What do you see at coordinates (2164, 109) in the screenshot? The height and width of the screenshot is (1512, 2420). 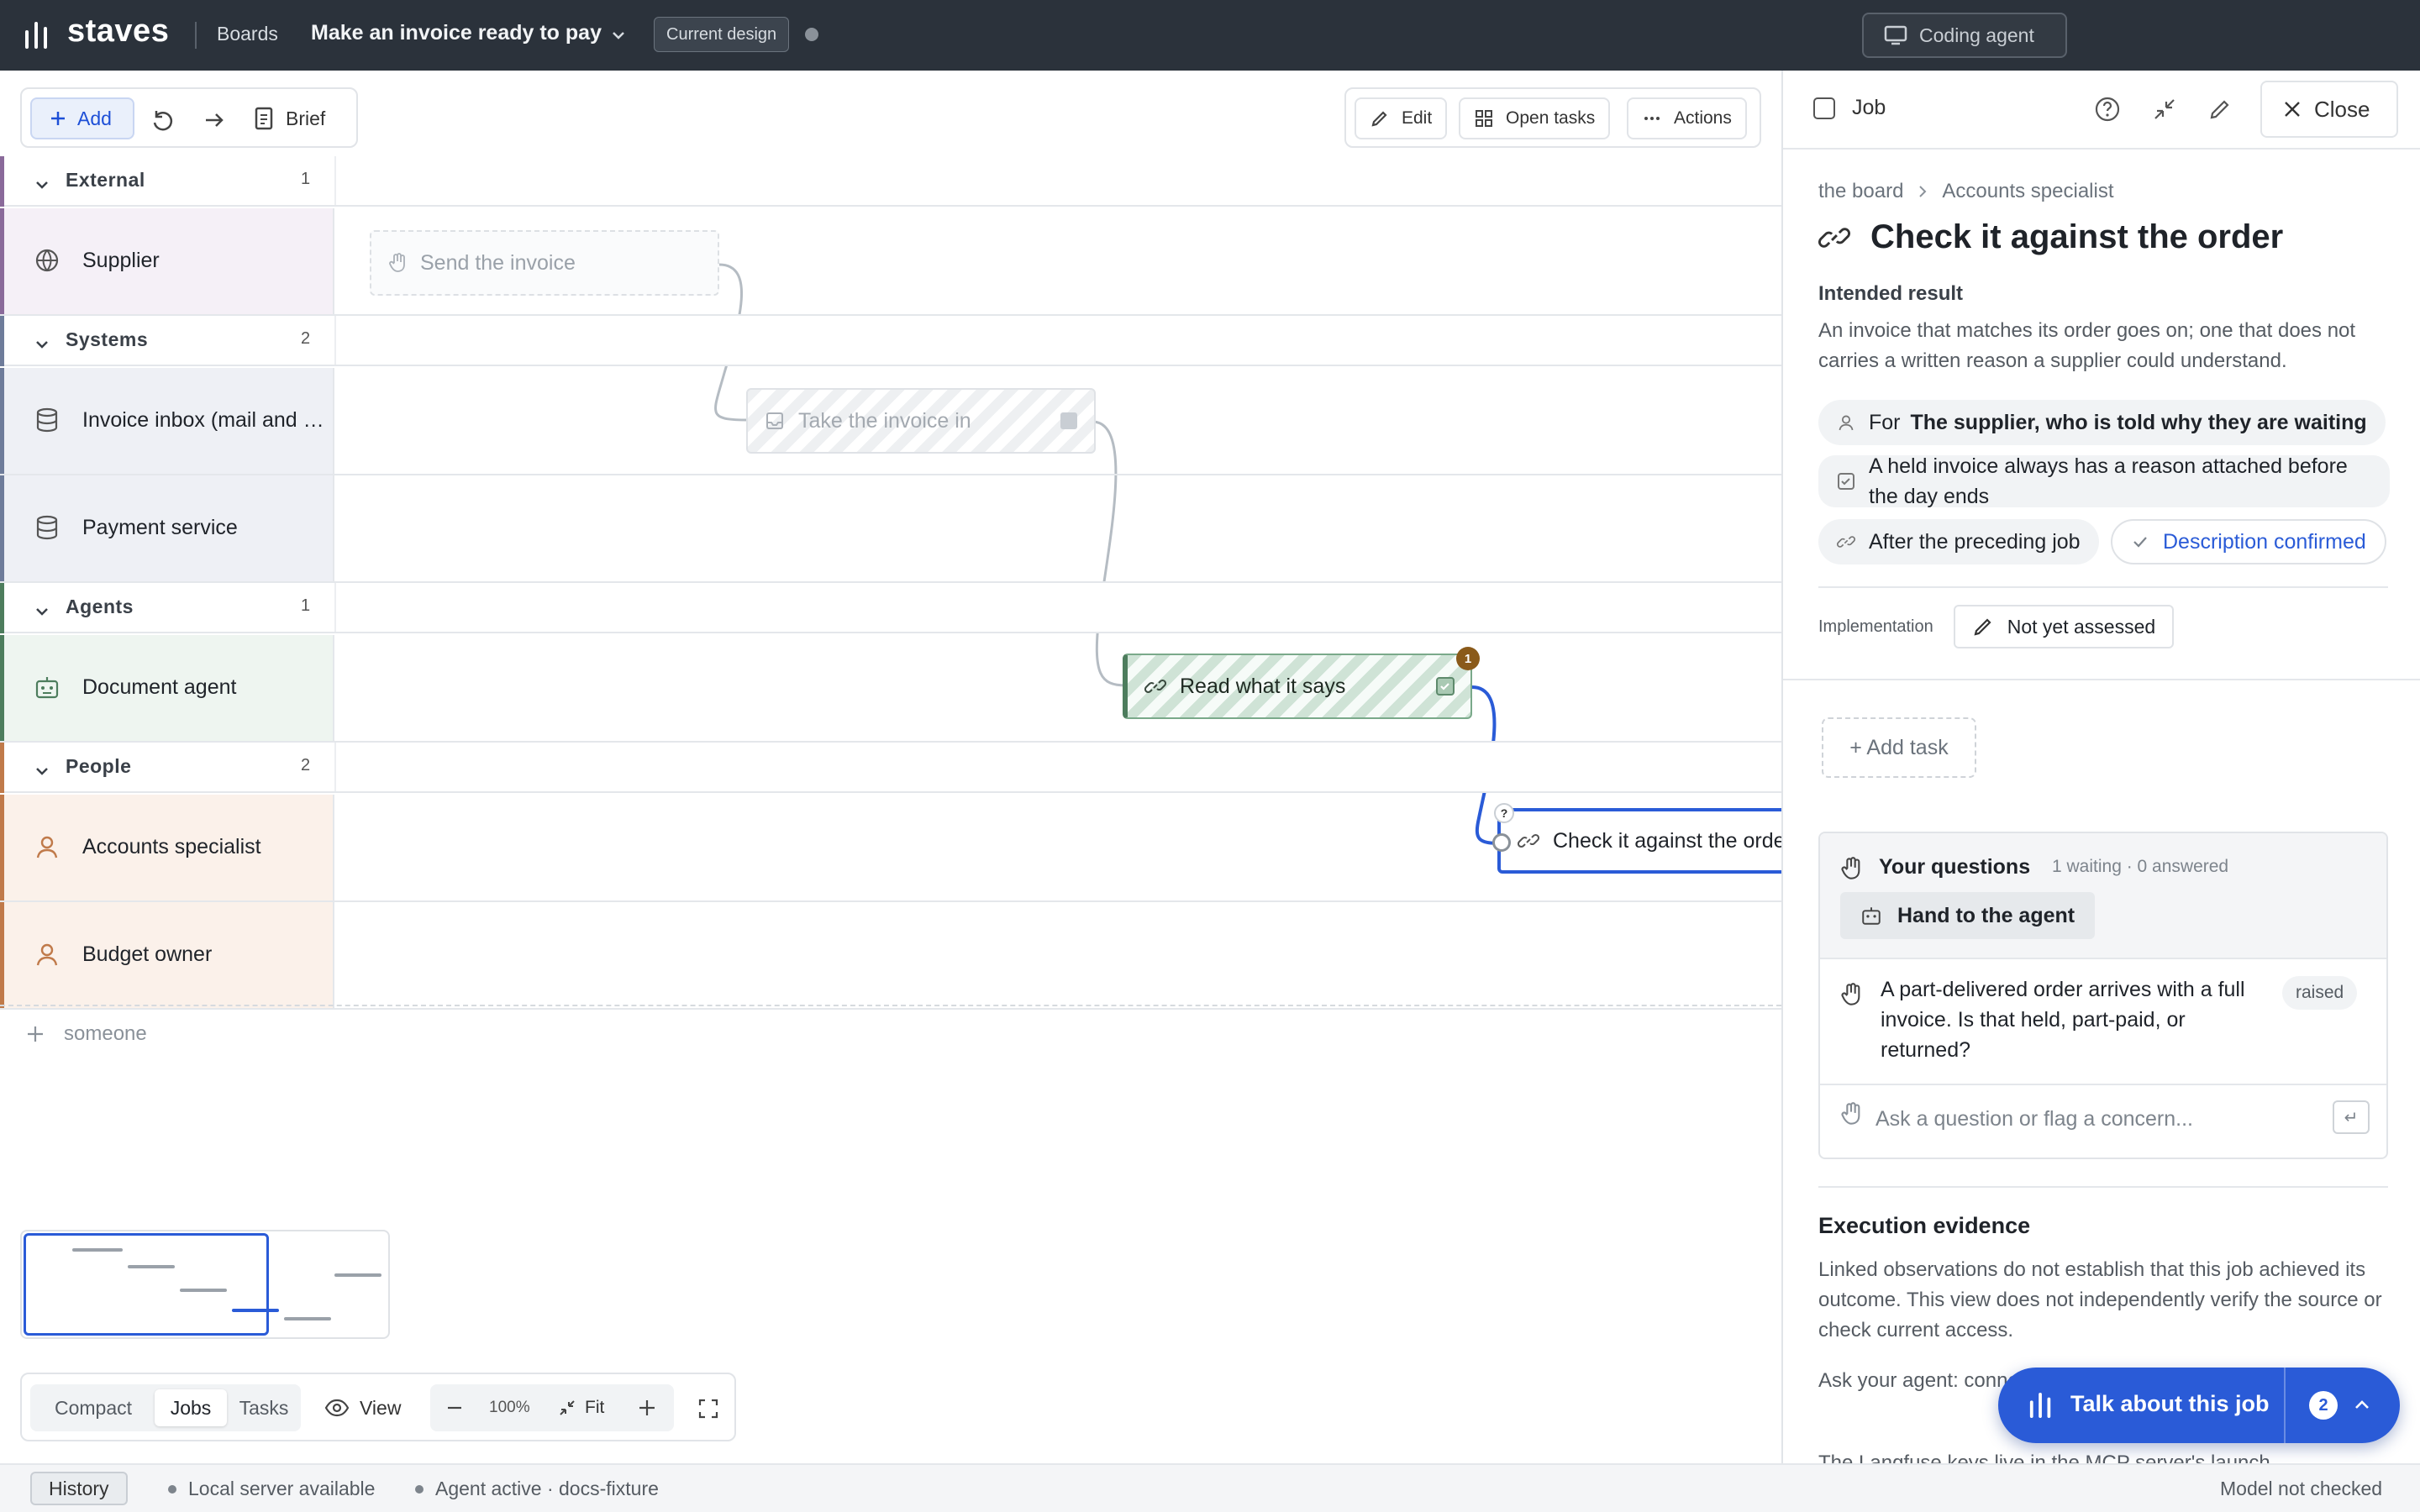 I see `collapse-icon` at bounding box center [2164, 109].